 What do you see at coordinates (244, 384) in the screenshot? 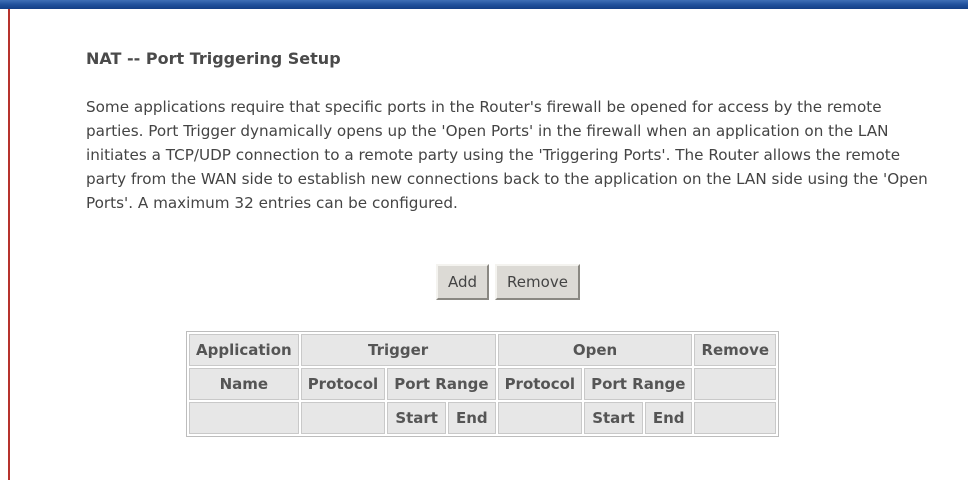
I see `header-name: Name` at bounding box center [244, 384].